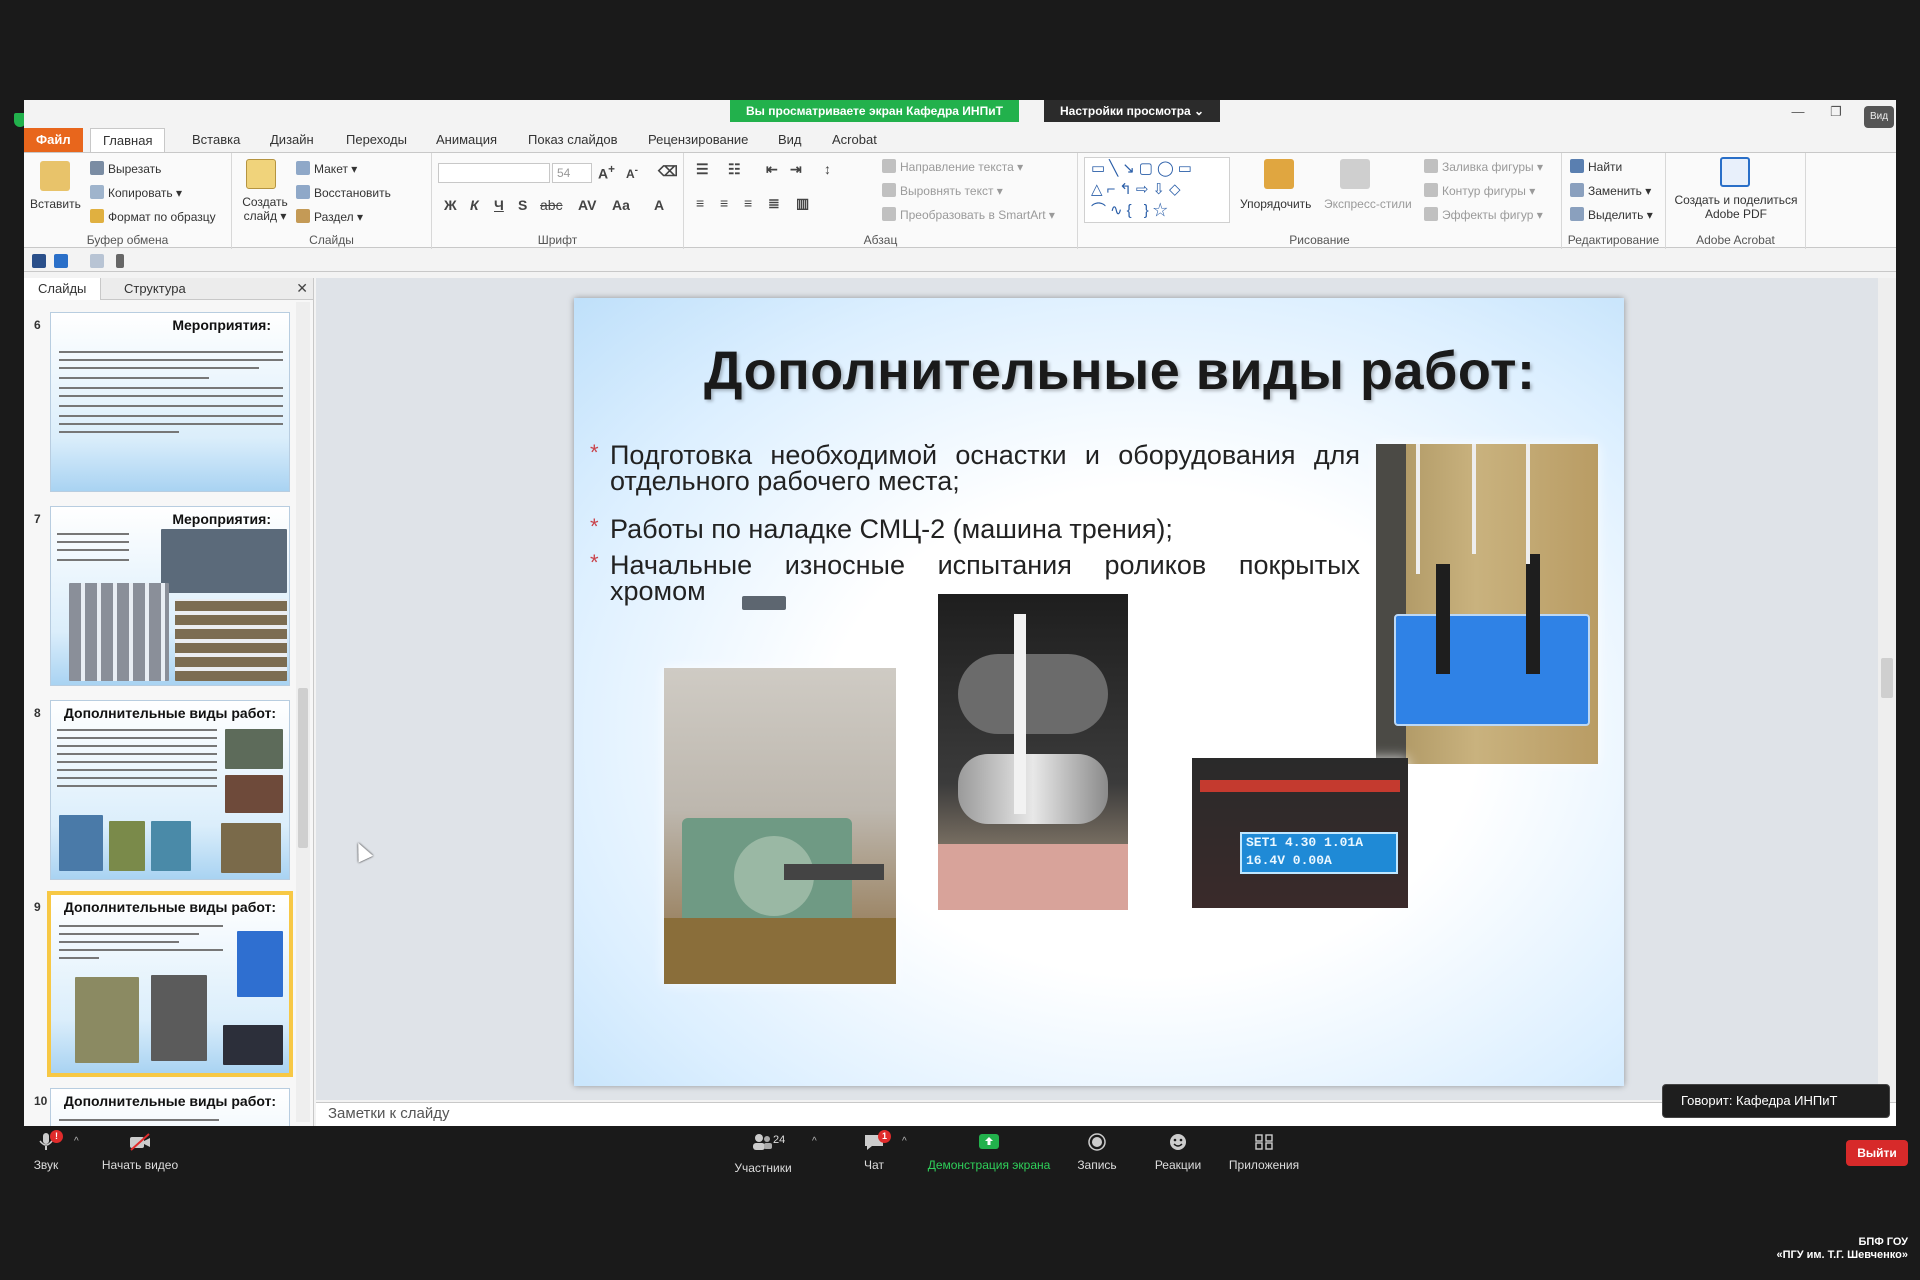  Describe the element at coordinates (216, 140) in the screenshot. I see `tab-insert: Вставка` at that location.